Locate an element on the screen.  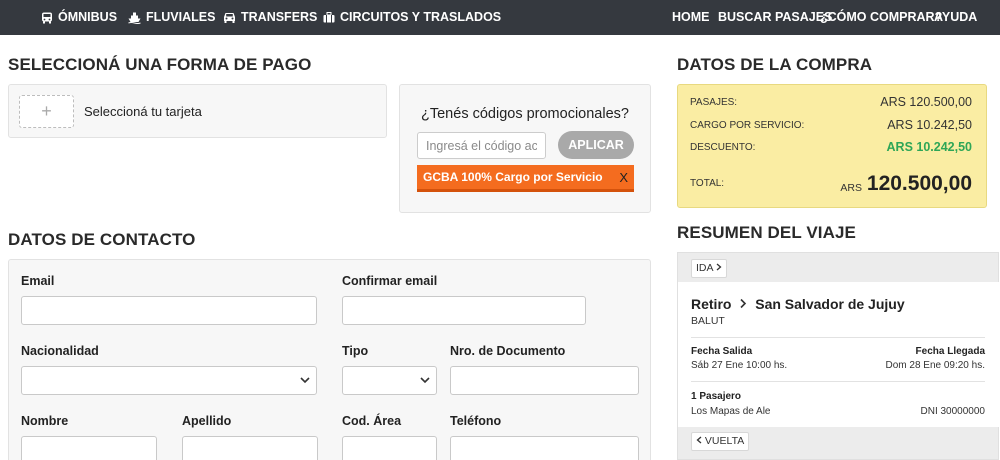
email-field is located at coordinates (169, 310).